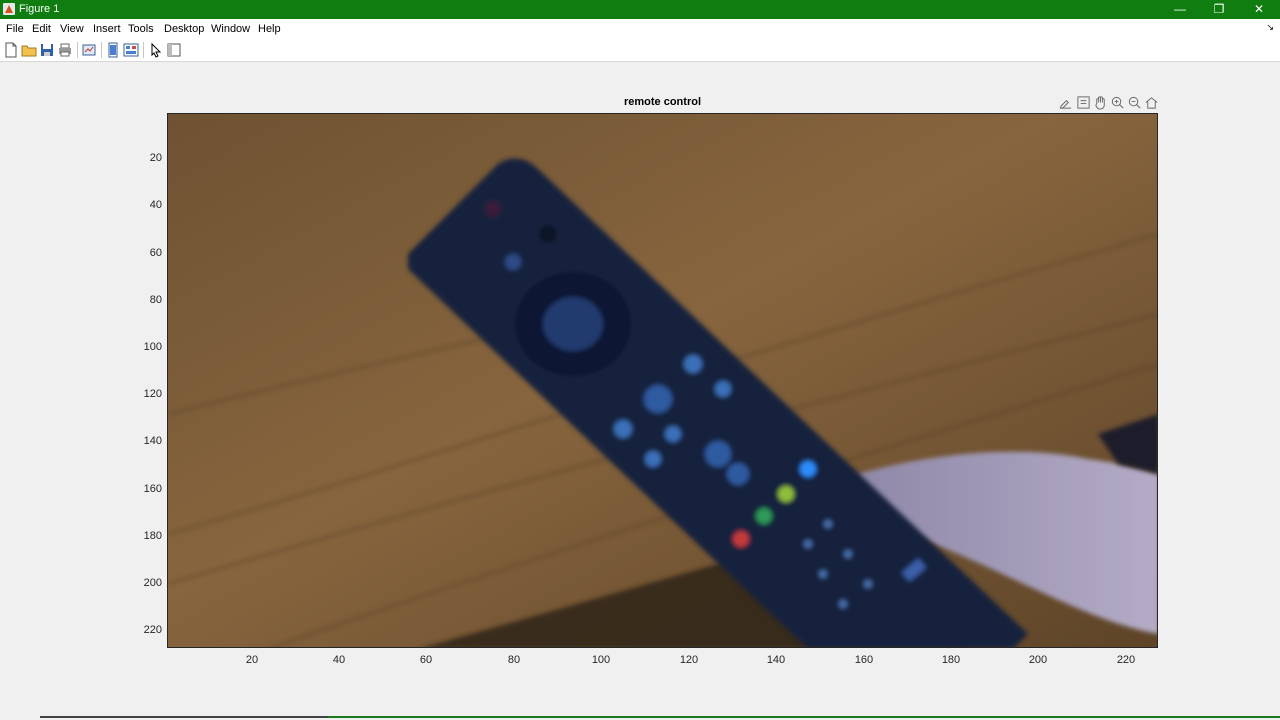  I want to click on x-tick-label: 20, so click(252, 660).